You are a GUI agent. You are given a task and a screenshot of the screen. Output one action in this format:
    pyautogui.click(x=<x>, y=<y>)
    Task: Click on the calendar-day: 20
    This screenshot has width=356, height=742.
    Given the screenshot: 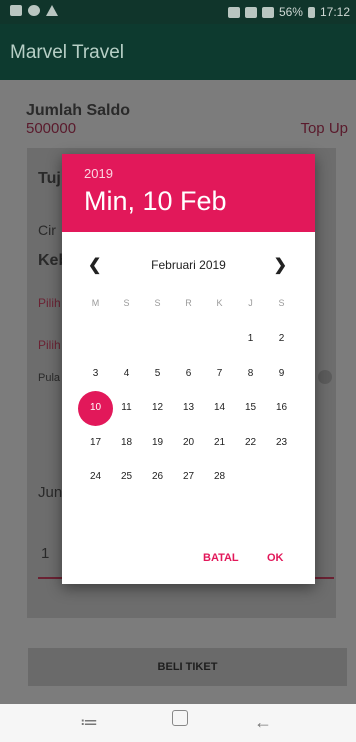 What is the action you would take?
    pyautogui.click(x=188, y=443)
    